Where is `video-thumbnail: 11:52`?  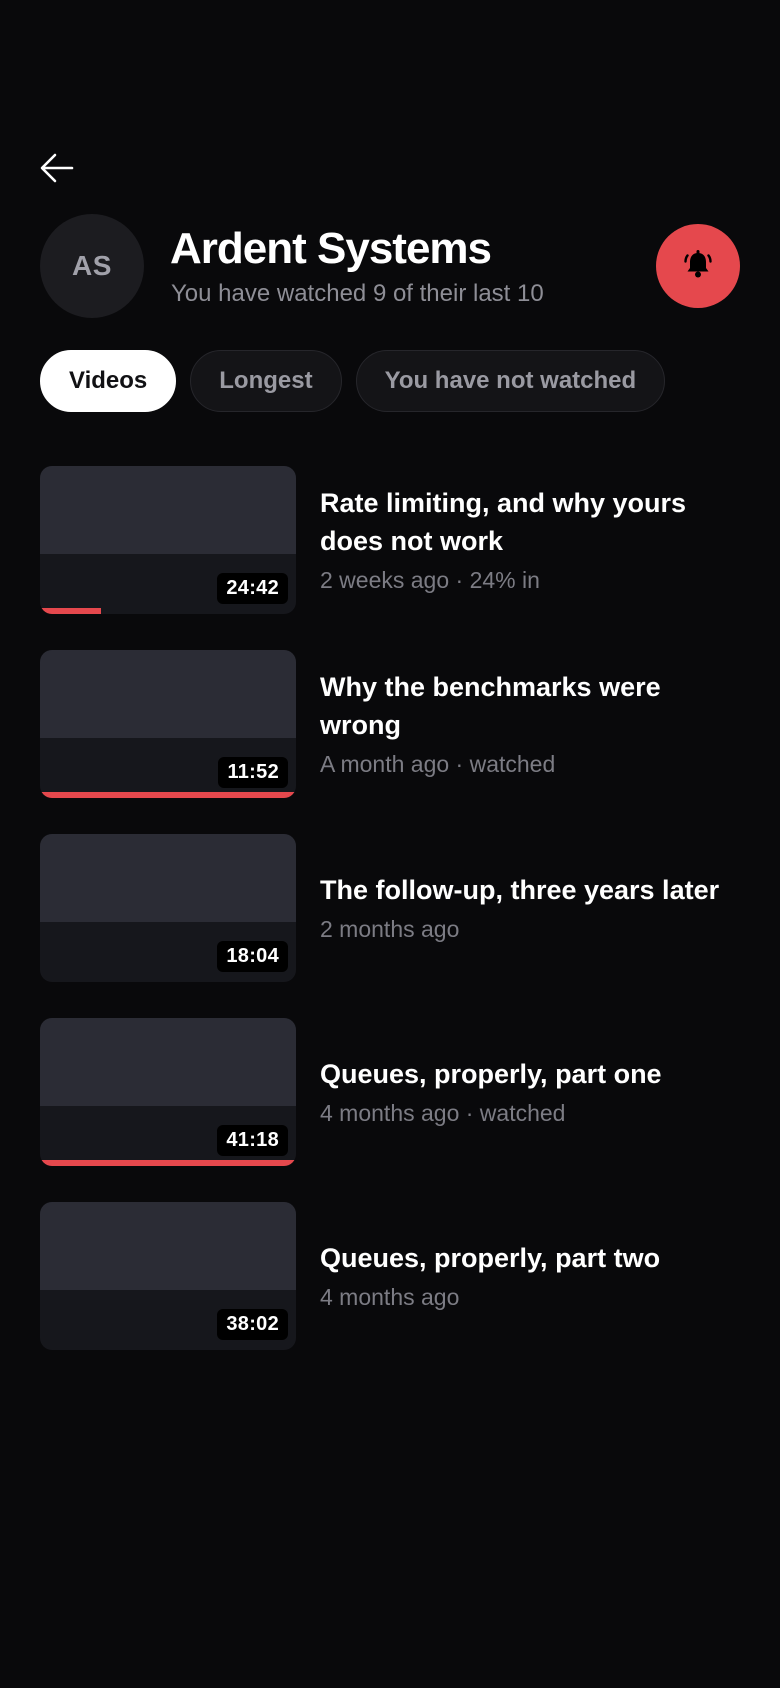 video-thumbnail: 11:52 is located at coordinates (168, 724).